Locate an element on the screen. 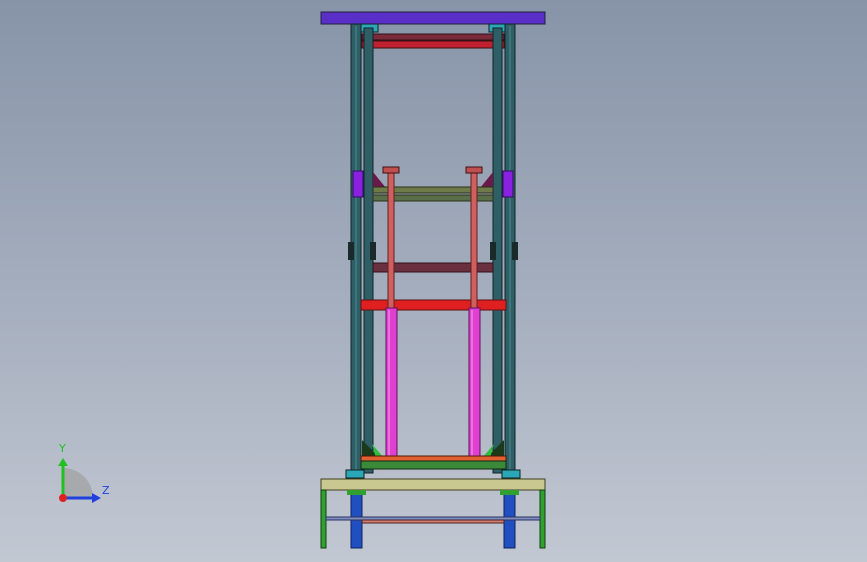 This screenshot has width=867, height=562. z-axis-arrow-icon is located at coordinates (96, 498).